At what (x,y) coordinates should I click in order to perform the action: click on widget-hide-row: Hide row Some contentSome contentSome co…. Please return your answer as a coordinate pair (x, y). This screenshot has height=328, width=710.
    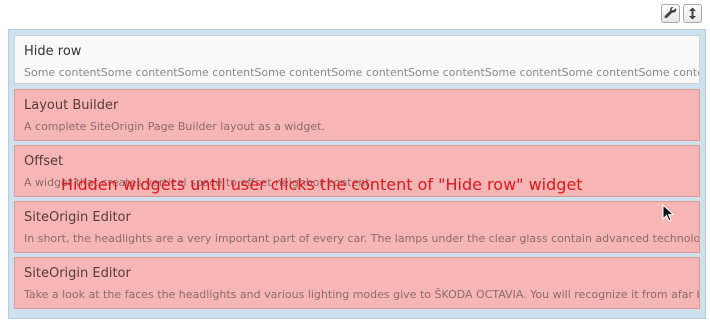
    Looking at the image, I should click on (357, 59).